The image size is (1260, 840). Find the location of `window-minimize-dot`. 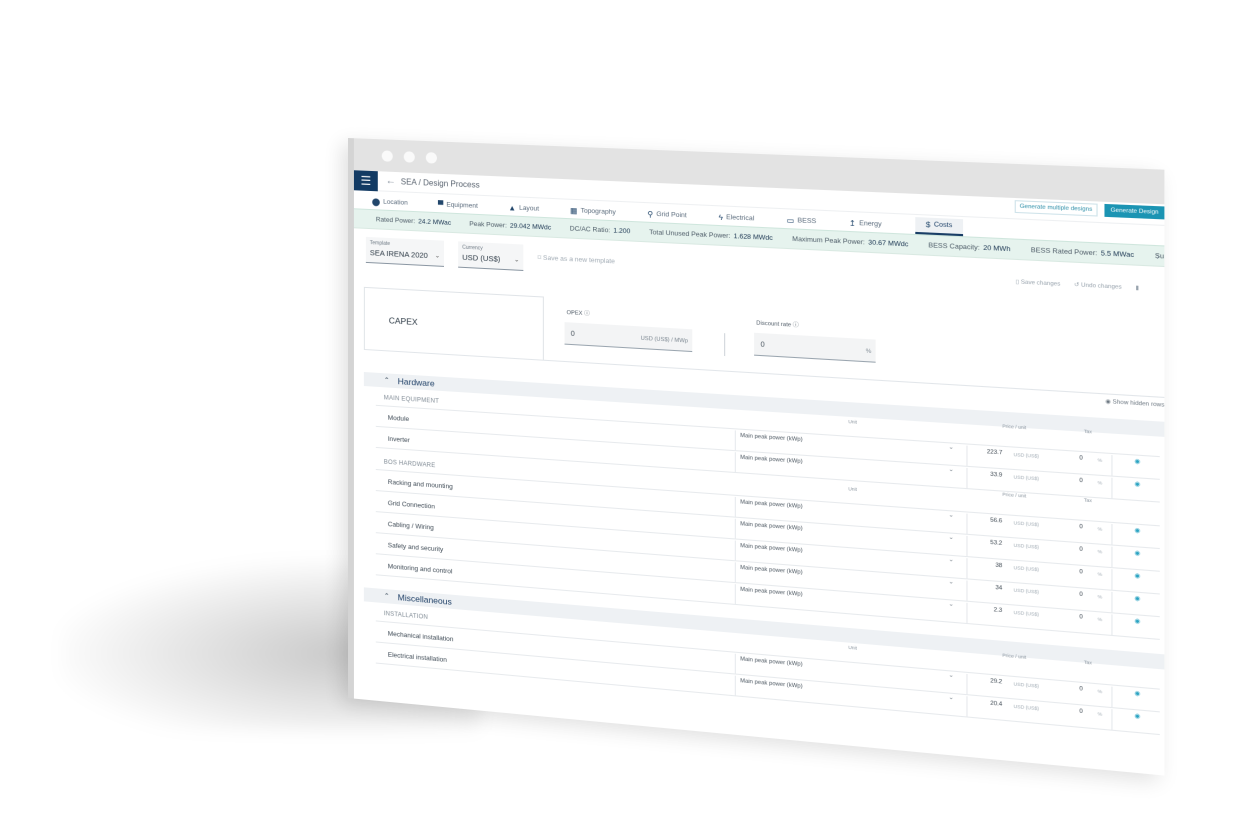

window-minimize-dot is located at coordinates (409, 157).